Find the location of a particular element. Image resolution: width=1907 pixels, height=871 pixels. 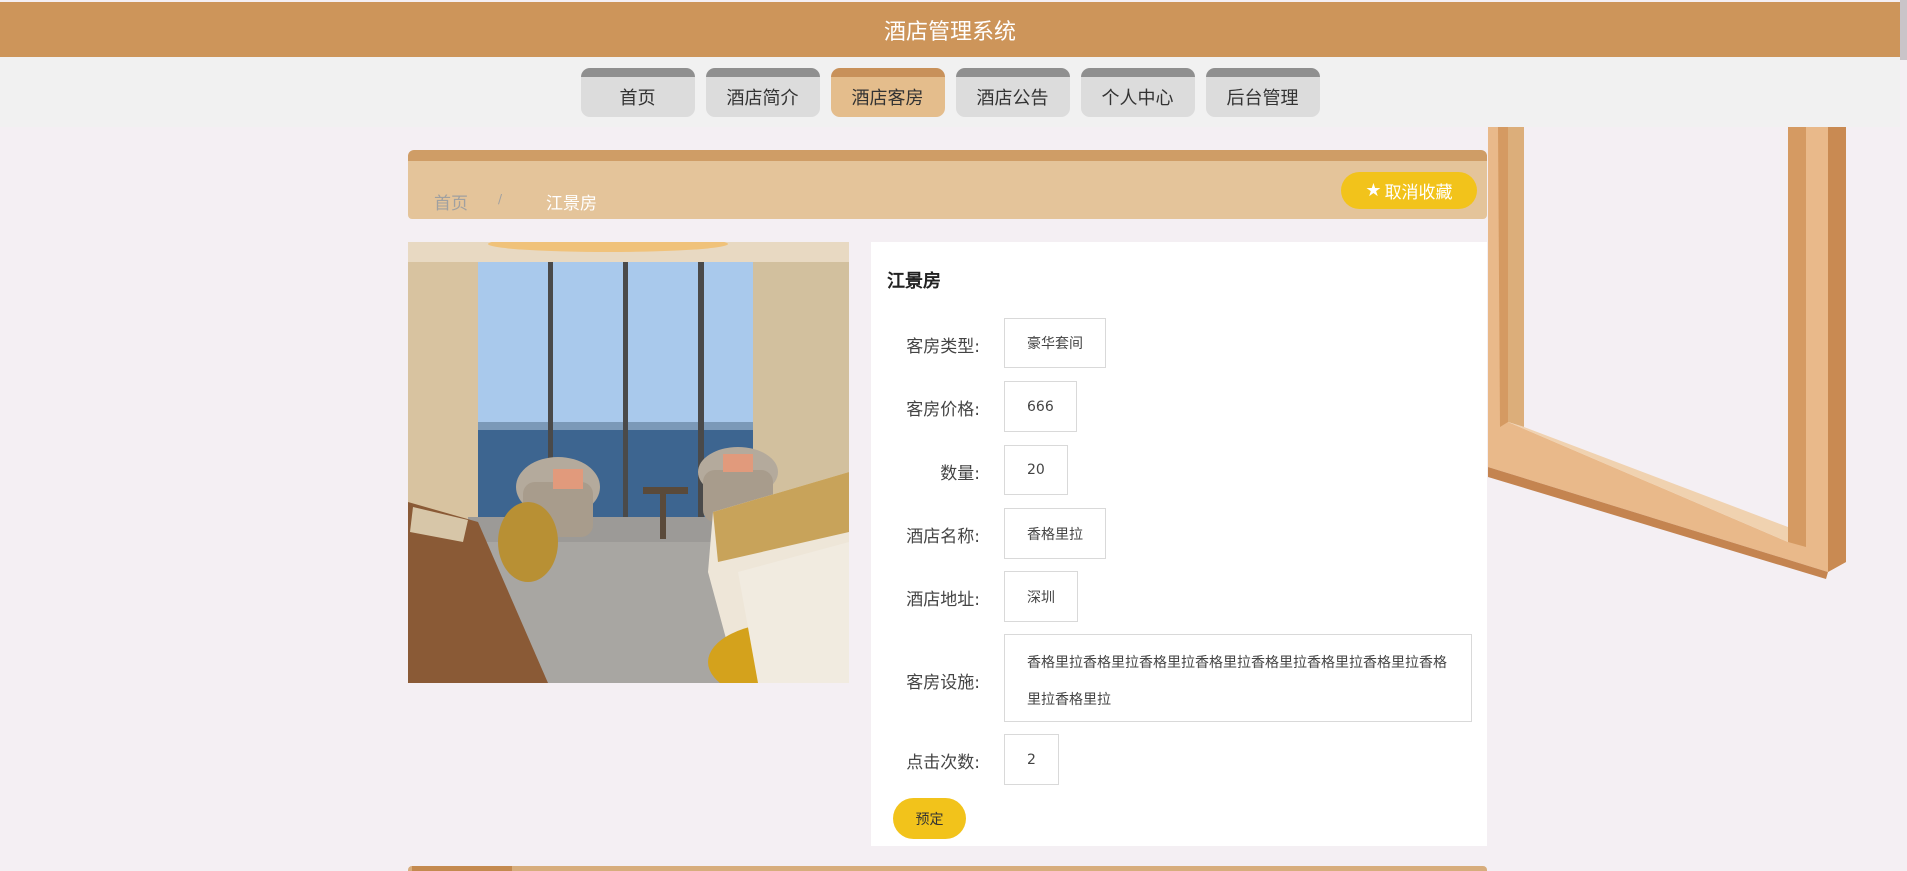

nav-item-hotel-notices: 酒店公告 is located at coordinates (1012, 92).